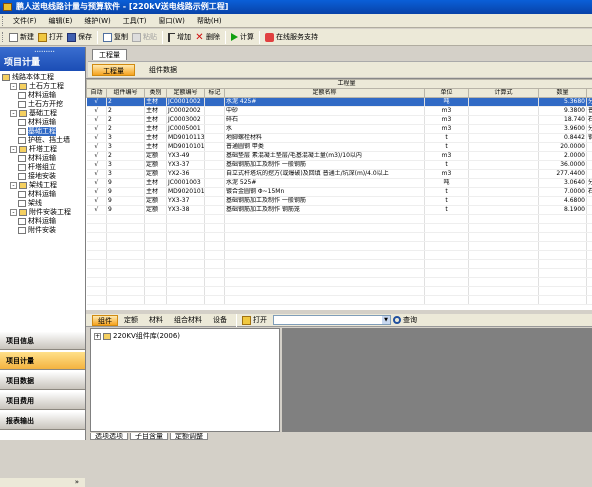  Describe the element at coordinates (188, 320) in the screenshot. I see `library-tab-combined-material: 组合材料` at that location.